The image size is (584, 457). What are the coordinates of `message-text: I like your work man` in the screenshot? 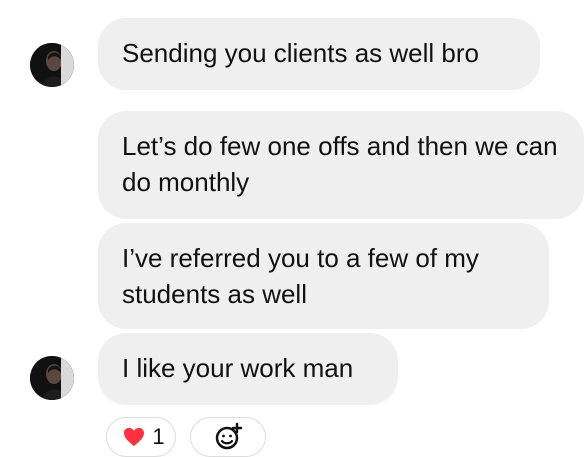 It's located at (238, 368).